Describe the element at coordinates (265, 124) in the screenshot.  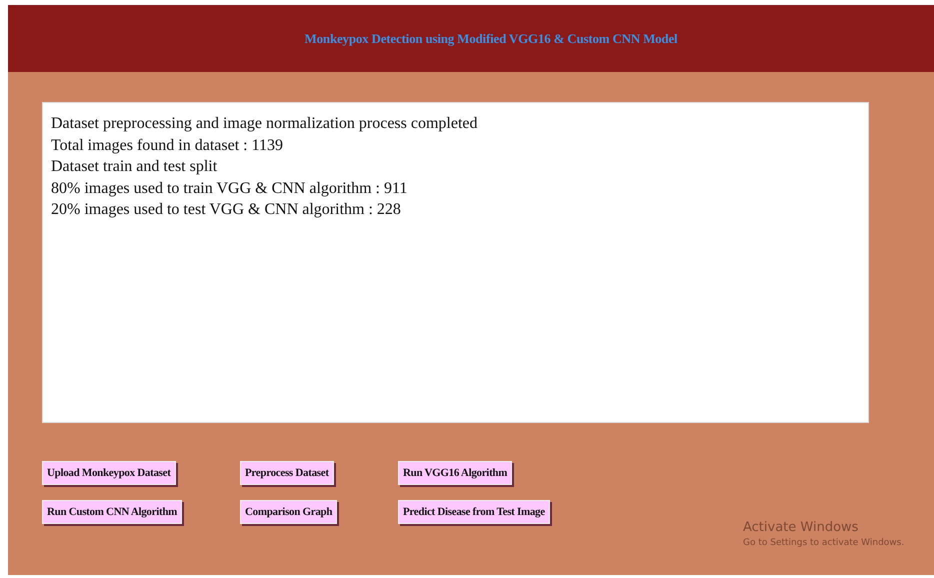
I see `output-line: Dataset preprocessing and image normalization process completed` at that location.